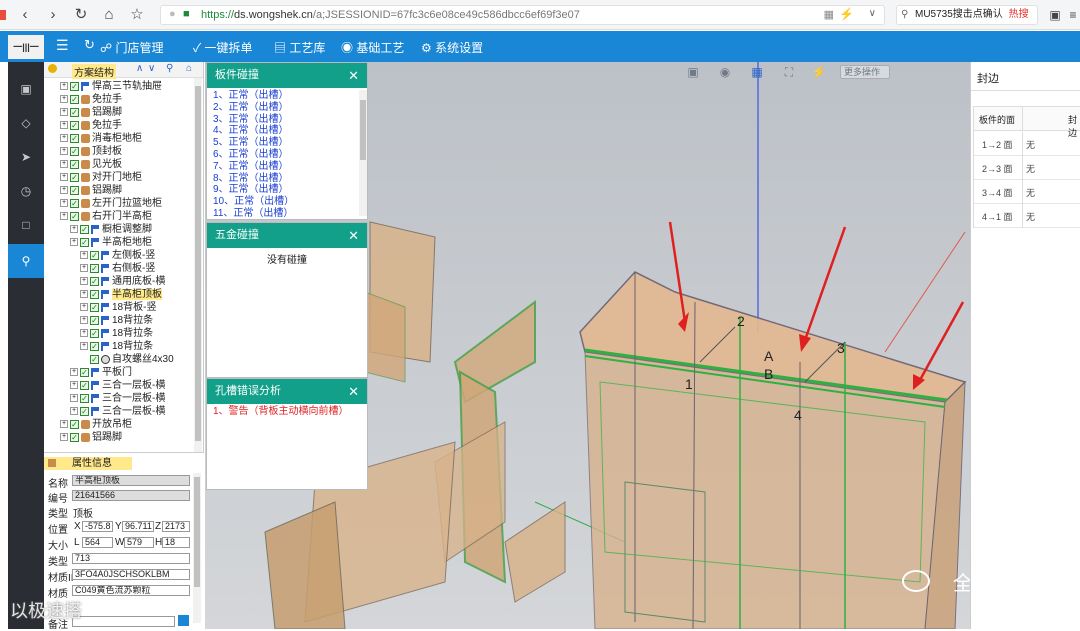 This screenshot has width=1080, height=631. Describe the element at coordinates (26, 157) in the screenshot. I see `send-icon: ➤` at that location.